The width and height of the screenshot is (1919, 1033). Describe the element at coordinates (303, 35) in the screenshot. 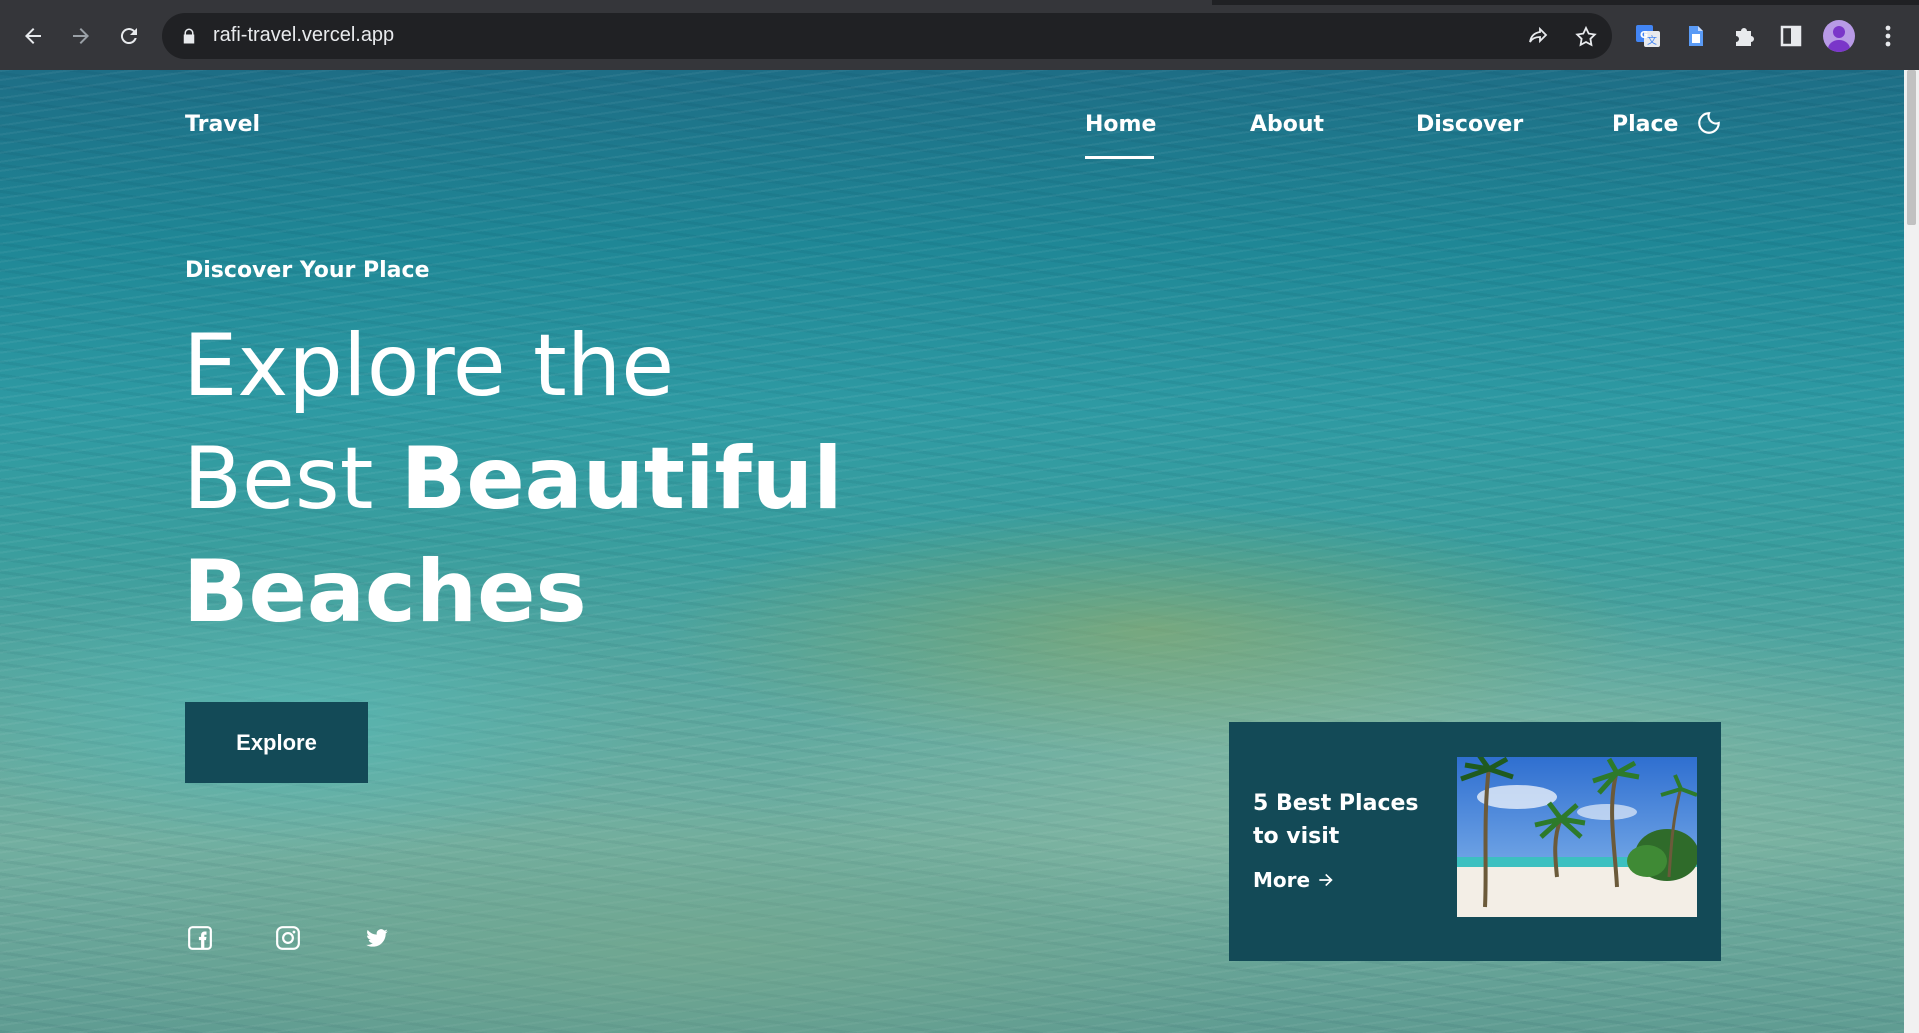

I see `url-text: rafi-travel.vercel.app` at that location.